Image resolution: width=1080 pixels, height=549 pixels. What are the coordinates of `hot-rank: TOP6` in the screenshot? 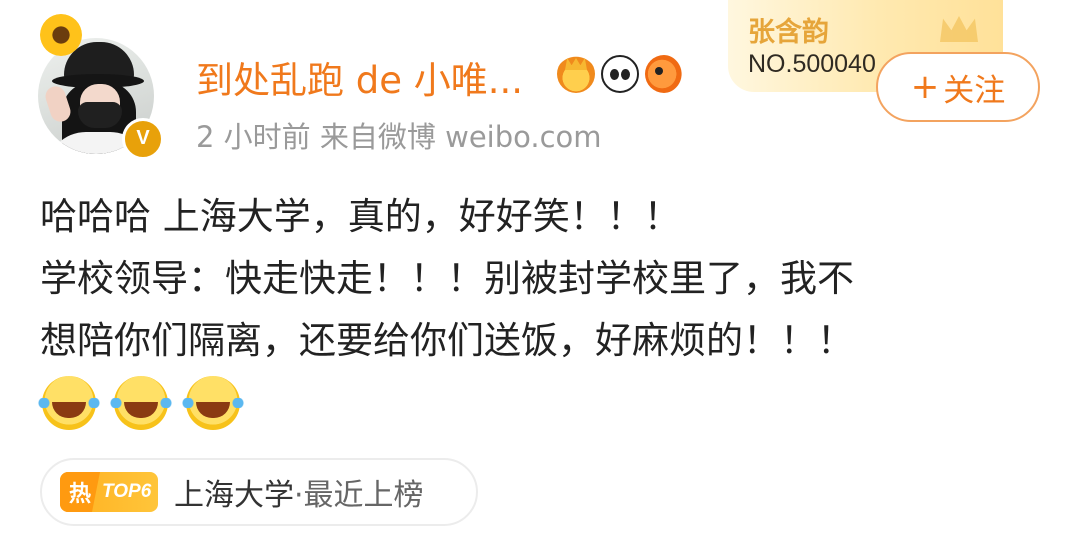 It's located at (127, 491).